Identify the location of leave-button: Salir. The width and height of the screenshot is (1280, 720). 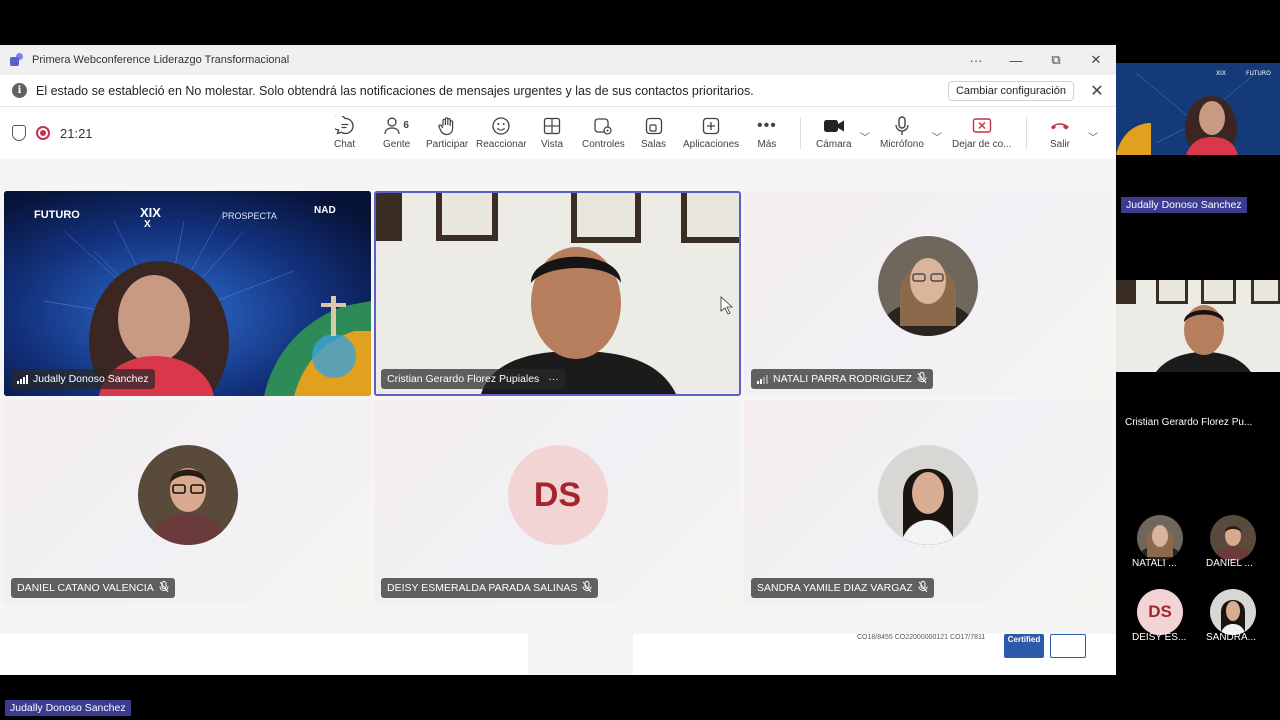
(1060, 132).